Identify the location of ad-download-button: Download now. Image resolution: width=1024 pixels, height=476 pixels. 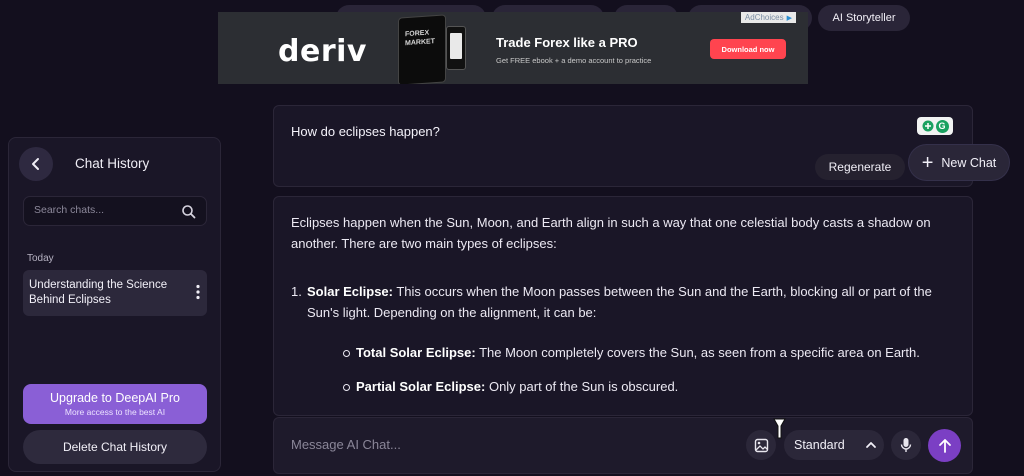
(748, 49).